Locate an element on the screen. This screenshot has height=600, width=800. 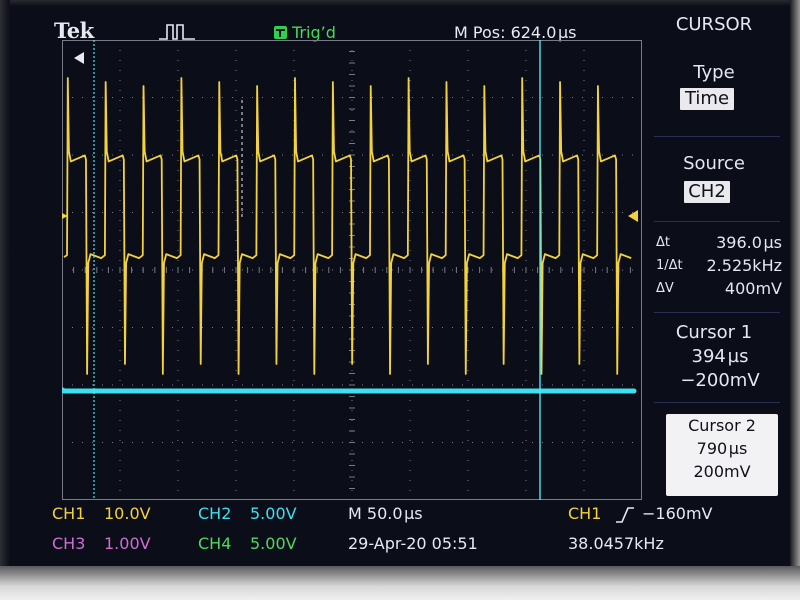
trigger-source: CH1 is located at coordinates (585, 513).